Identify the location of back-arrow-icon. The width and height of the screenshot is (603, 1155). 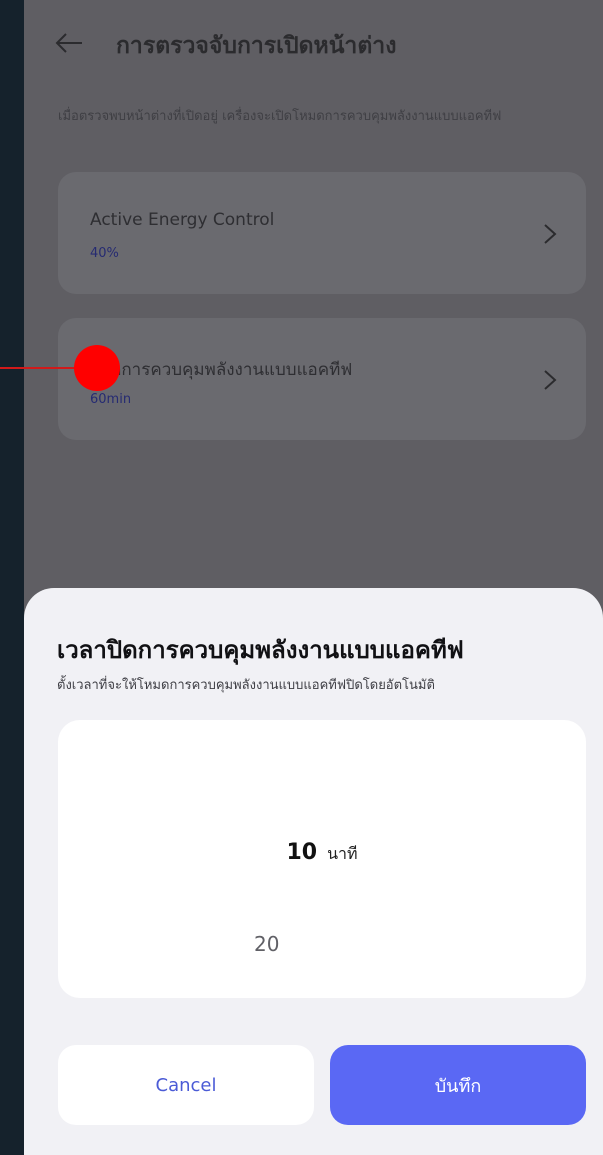
(69, 43).